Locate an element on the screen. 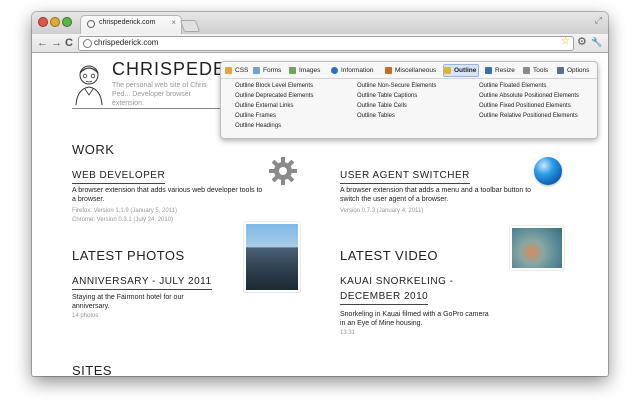 This screenshot has height=400, width=640. section-heading-sites: SITES is located at coordinates (92, 369).